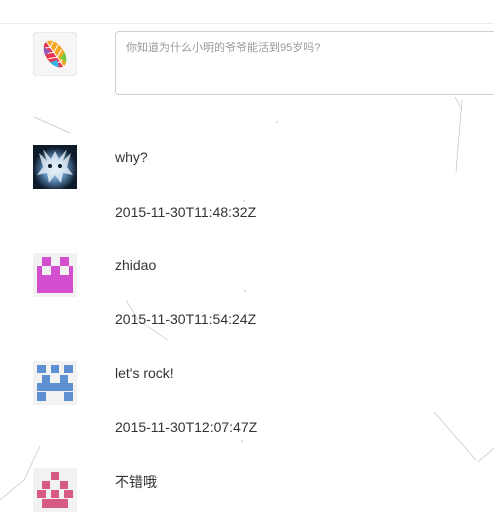 The width and height of the screenshot is (494, 512). What do you see at coordinates (131, 157) in the screenshot?
I see `comment-text-1: why?` at bounding box center [131, 157].